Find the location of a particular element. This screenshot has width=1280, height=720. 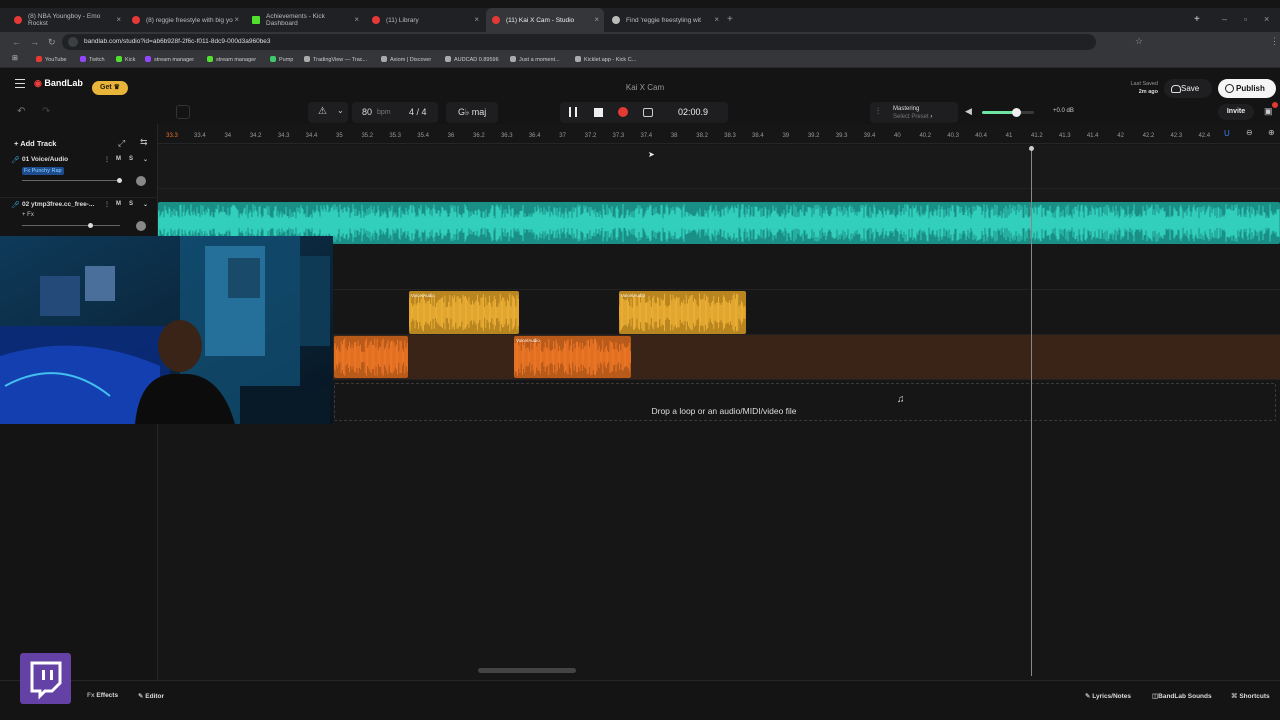

time-signature: 4 / 4 is located at coordinates (418, 112).